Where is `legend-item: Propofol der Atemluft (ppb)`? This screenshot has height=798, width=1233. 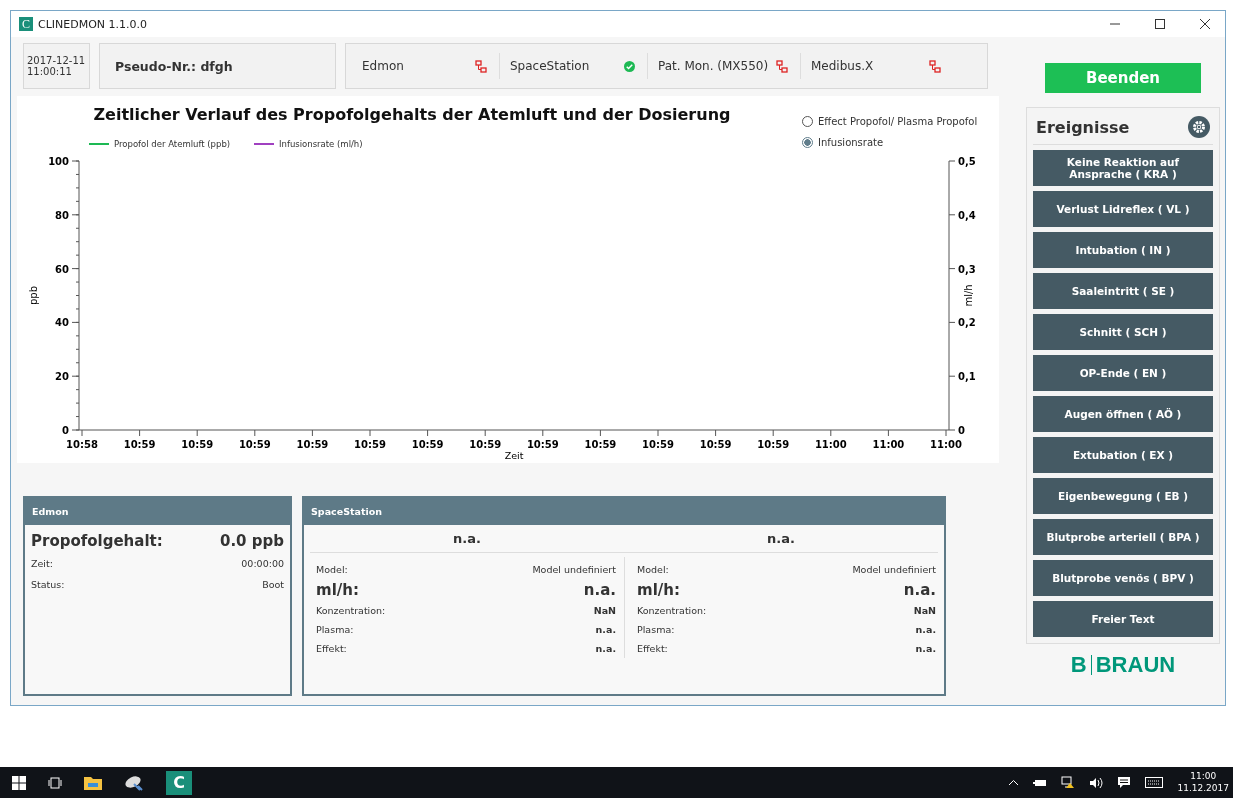
legend-item: Propofol der Atemluft (ppb) is located at coordinates (159, 144).